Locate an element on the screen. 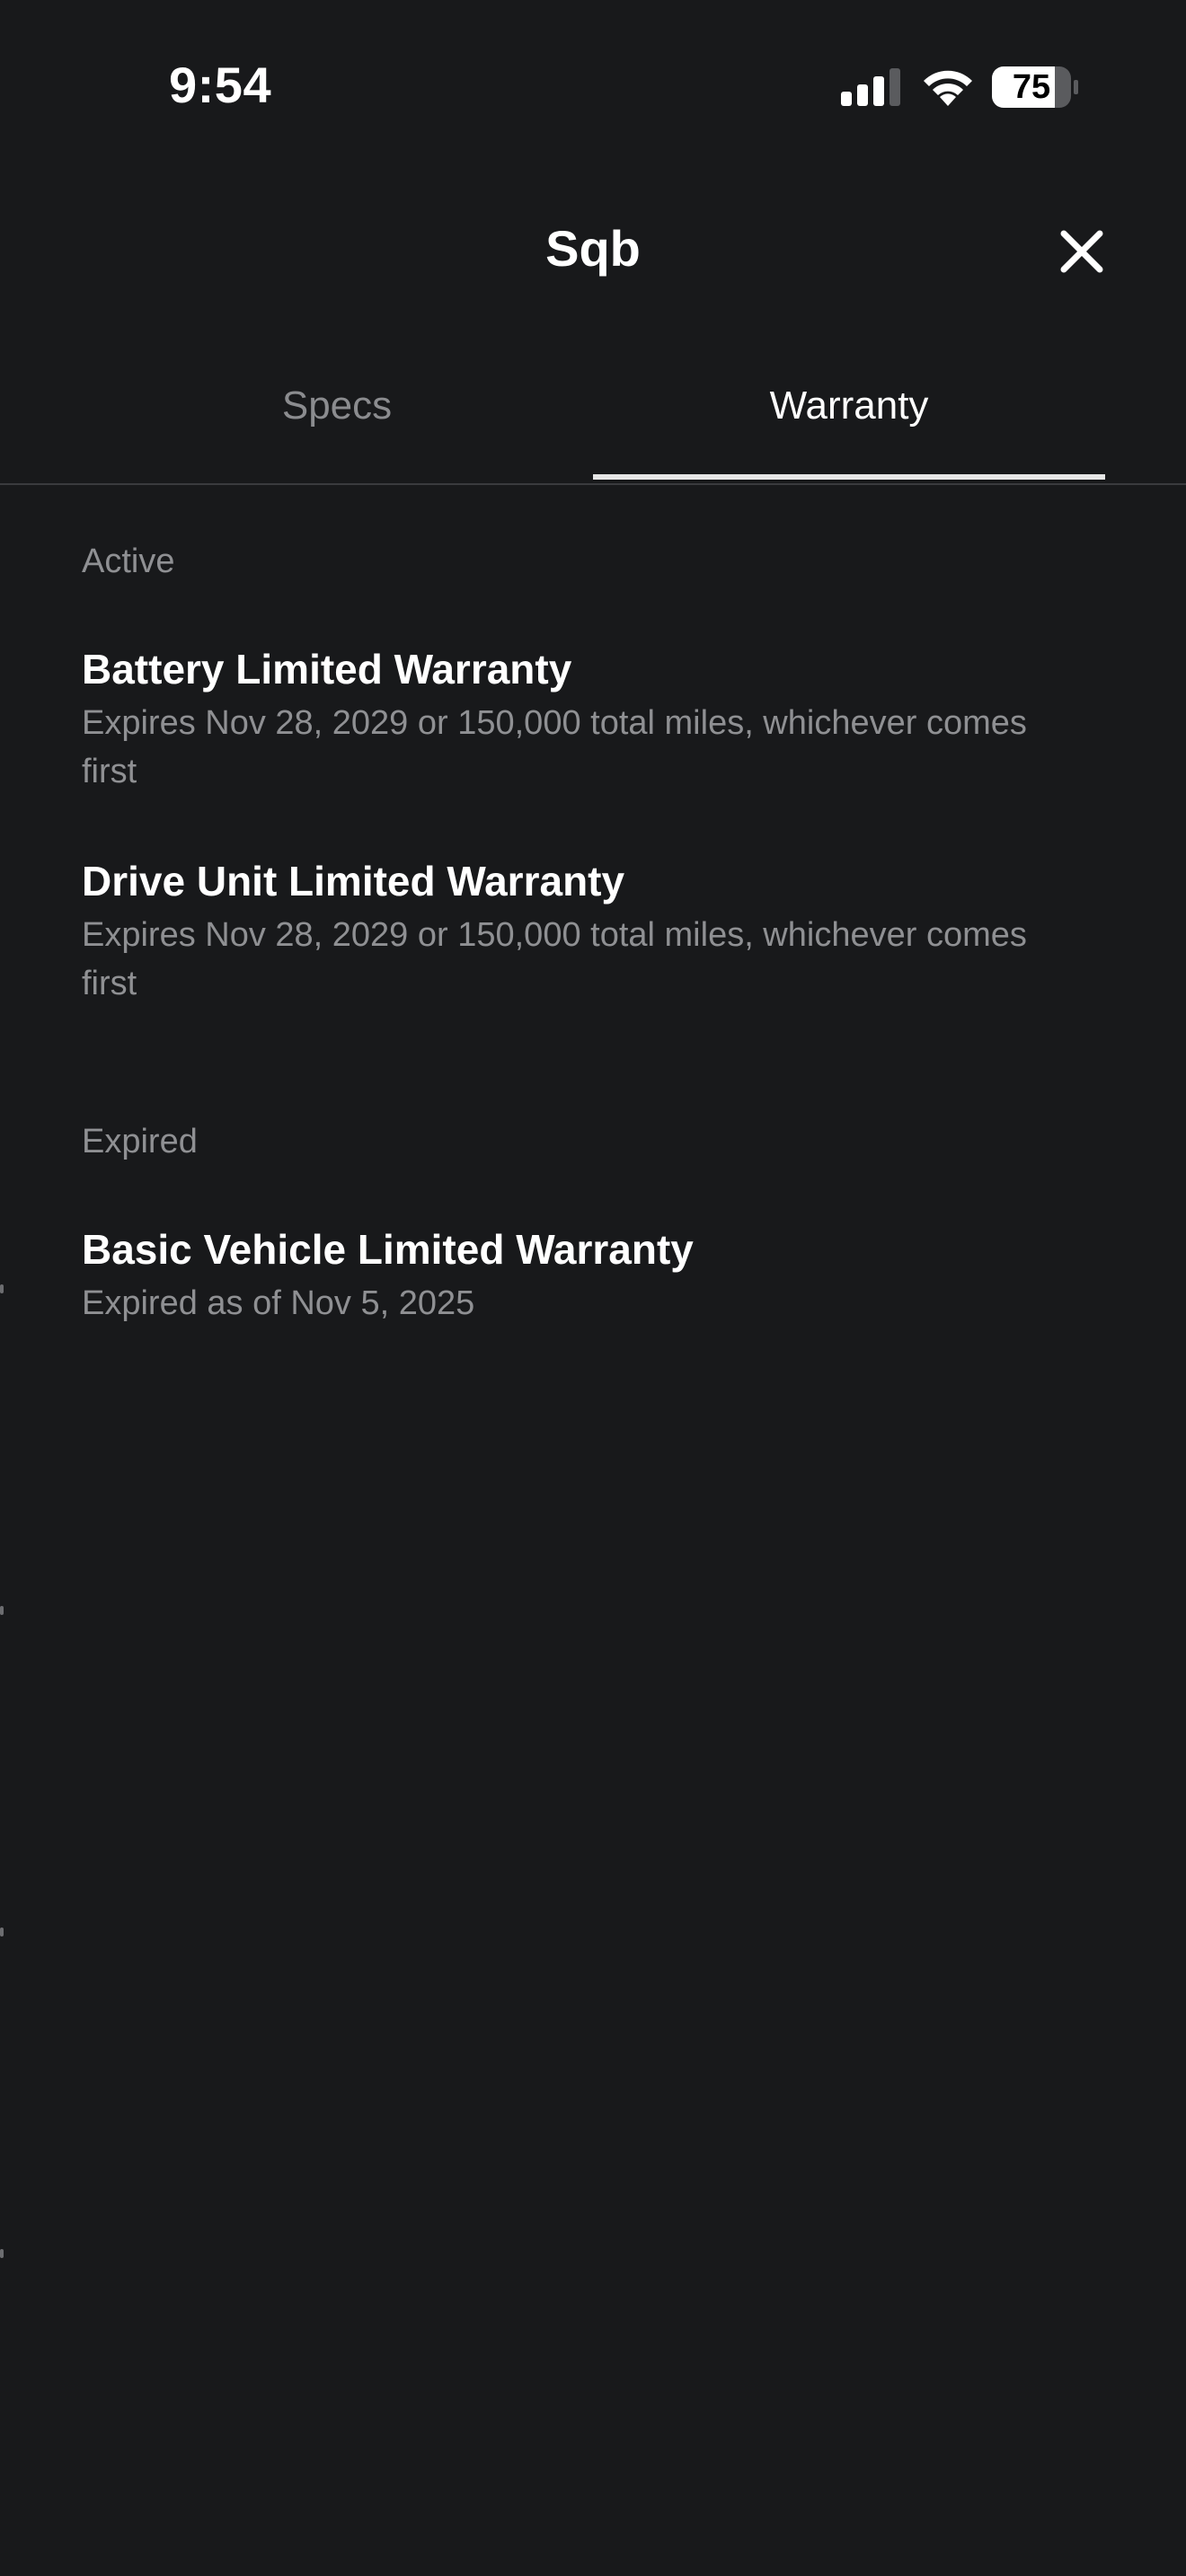 The height and width of the screenshot is (2576, 1186). page-title: Sqb is located at coordinates (593, 248).